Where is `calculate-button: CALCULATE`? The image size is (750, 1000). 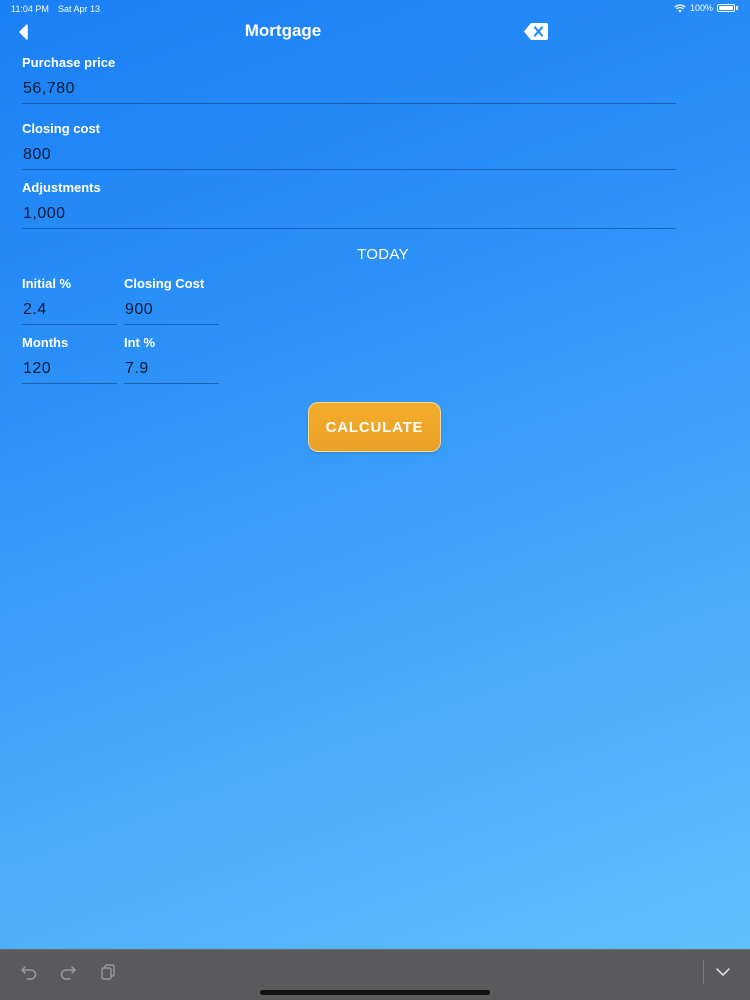 calculate-button: CALCULATE is located at coordinates (374, 427).